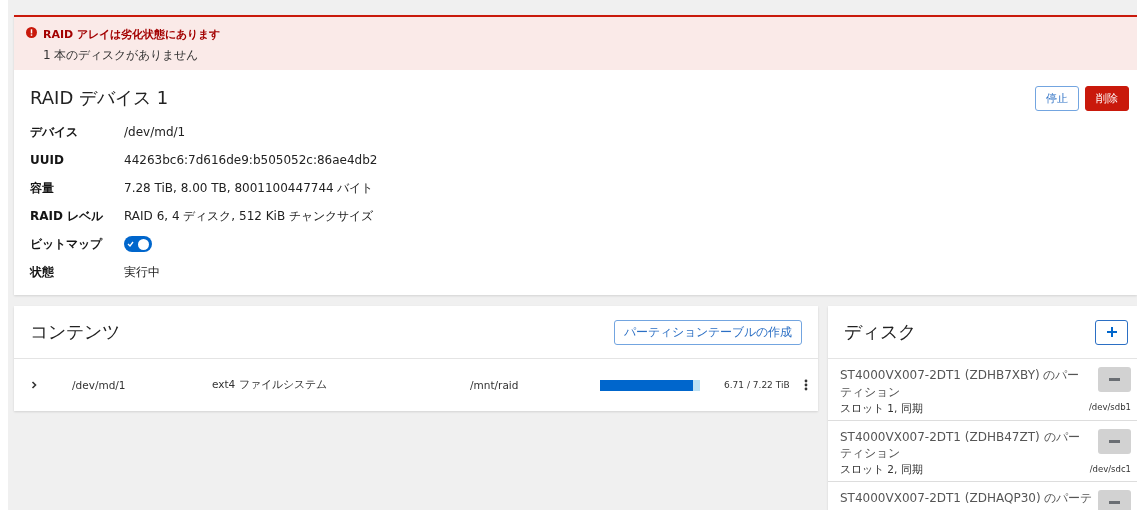  What do you see at coordinates (882, 470) in the screenshot?
I see `disk-detail: スロット 2, 同期` at bounding box center [882, 470].